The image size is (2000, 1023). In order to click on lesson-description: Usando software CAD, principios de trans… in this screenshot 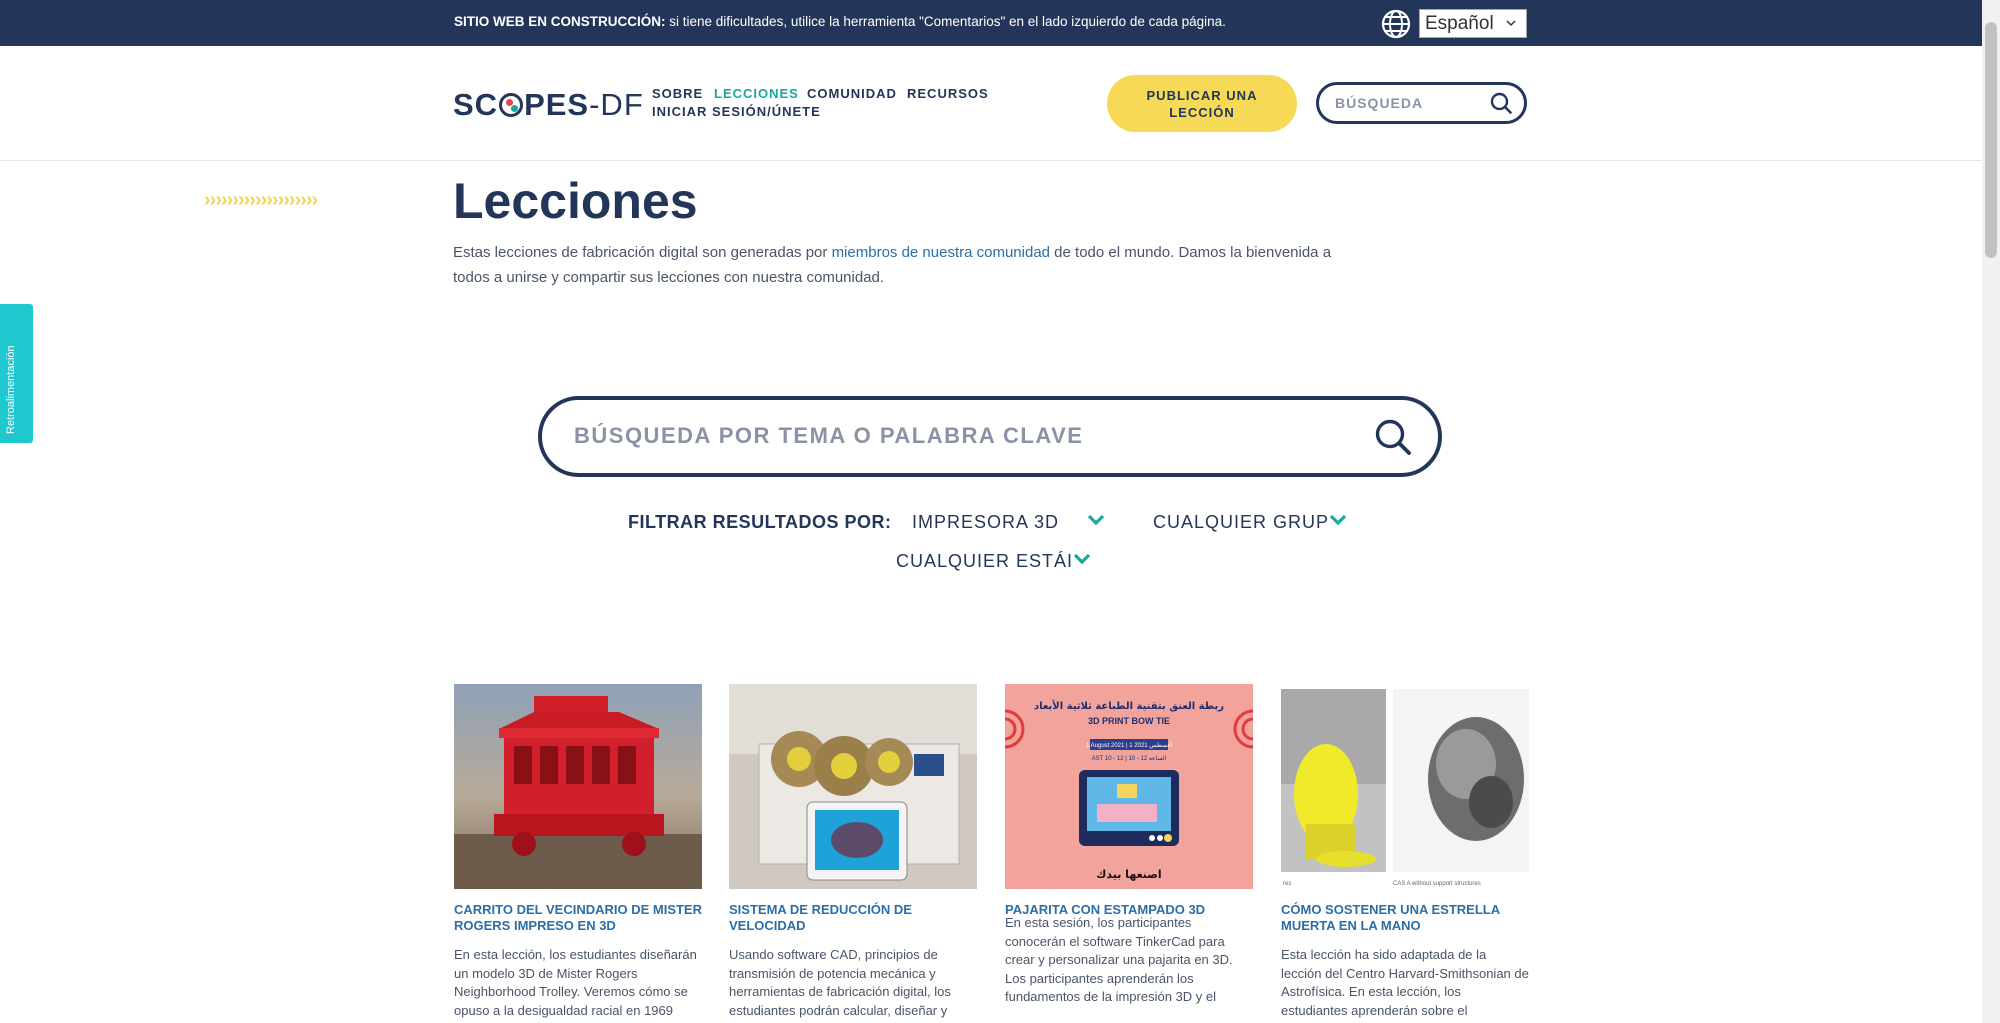, I will do `click(840, 982)`.